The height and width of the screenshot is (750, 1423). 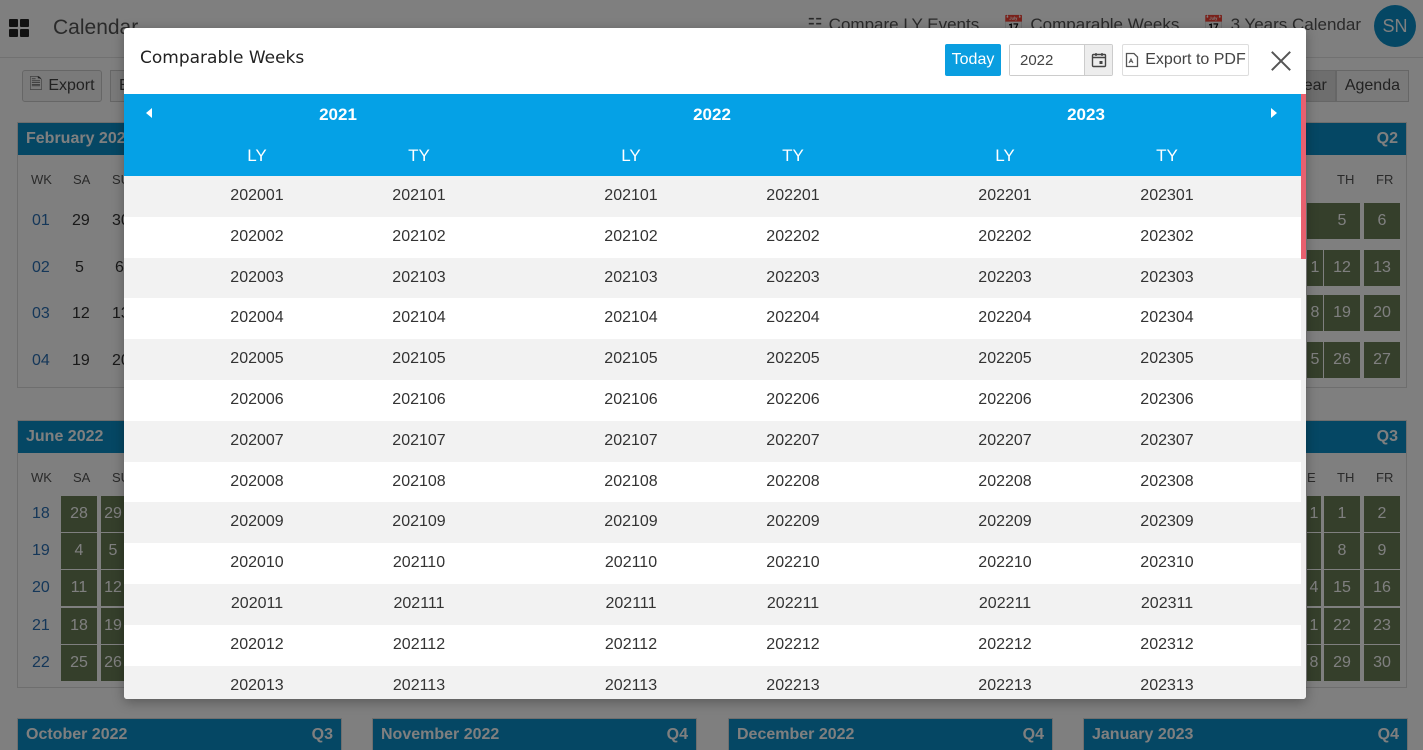 I want to click on table-row: 202010 202110 202110 202210 202210 202310, so click(x=712, y=563).